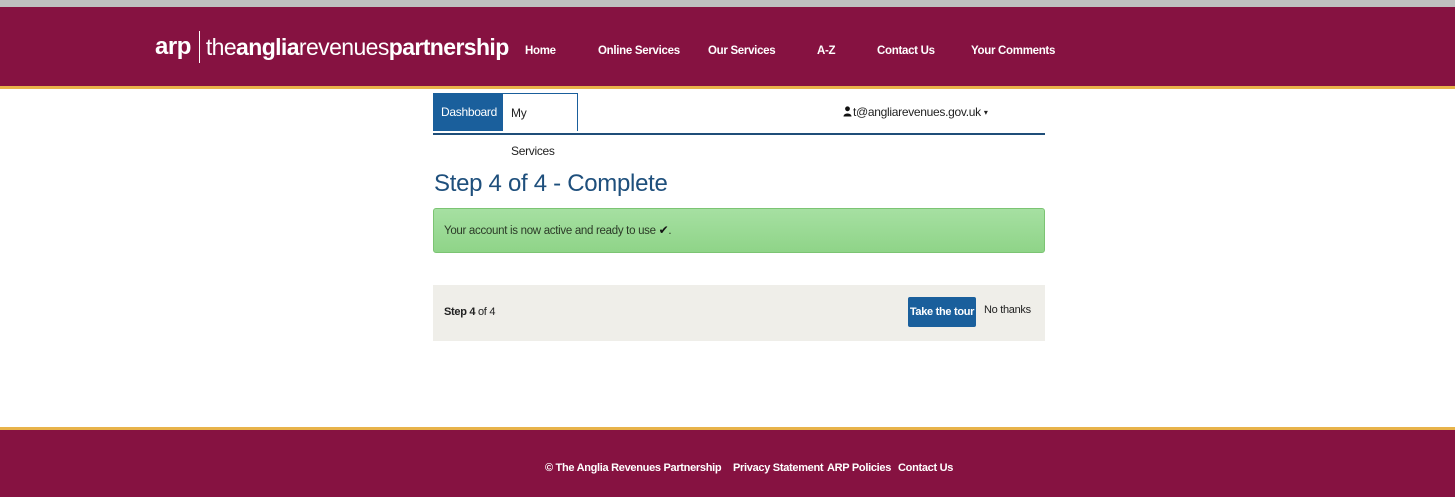 This screenshot has width=1455, height=497. Describe the element at coordinates (467, 112) in the screenshot. I see `tab-dashboard: Dashboard` at that location.